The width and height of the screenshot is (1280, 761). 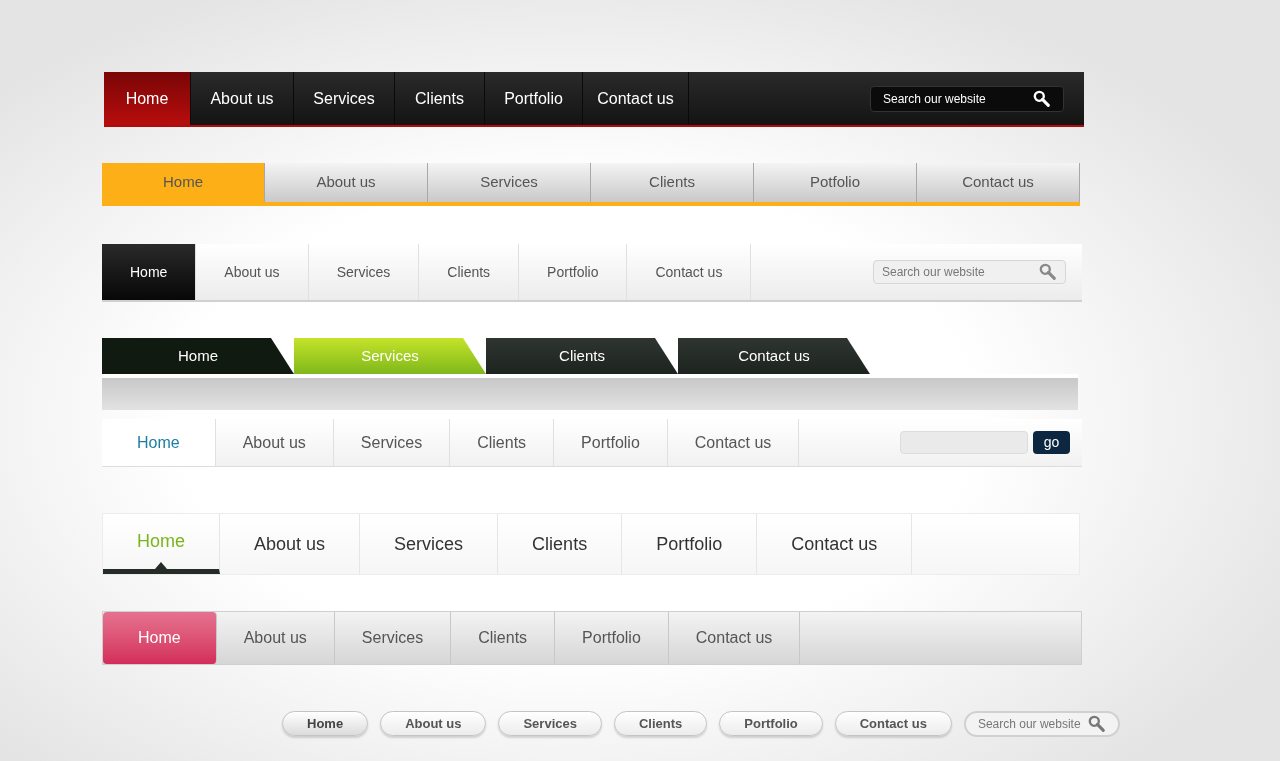 I want to click on pill-button: Clients, so click(x=660, y=723).